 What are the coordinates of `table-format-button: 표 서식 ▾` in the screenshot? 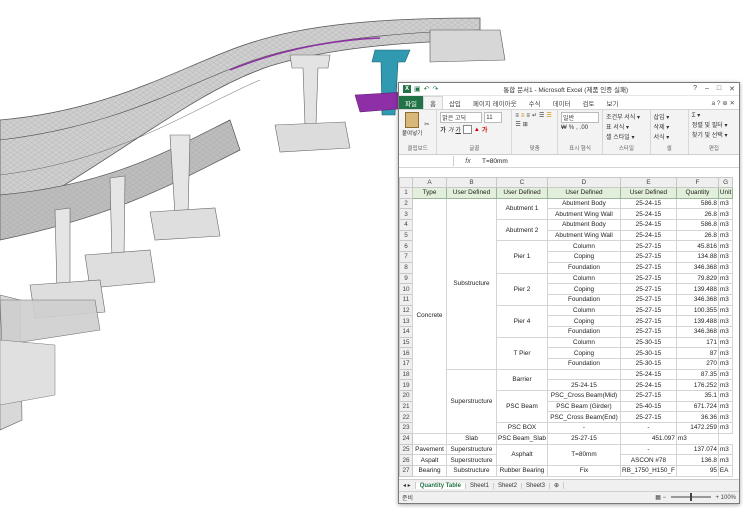 It's located at (623, 126).